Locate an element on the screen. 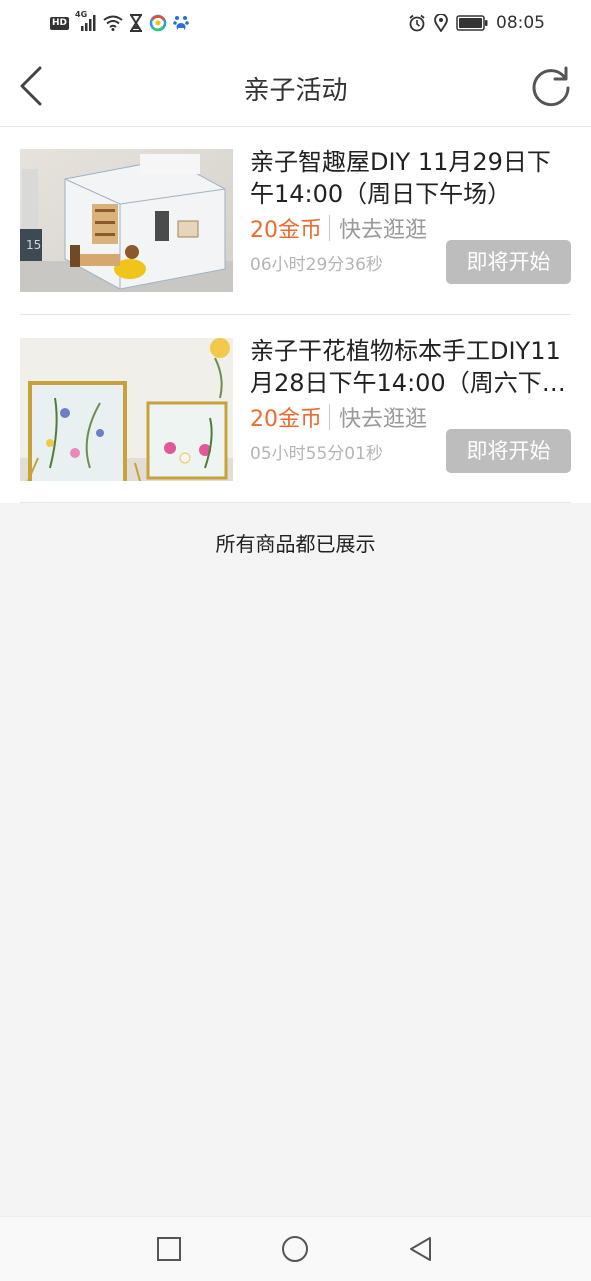 The image size is (591, 1281). refresh-icon is located at coordinates (551, 86).